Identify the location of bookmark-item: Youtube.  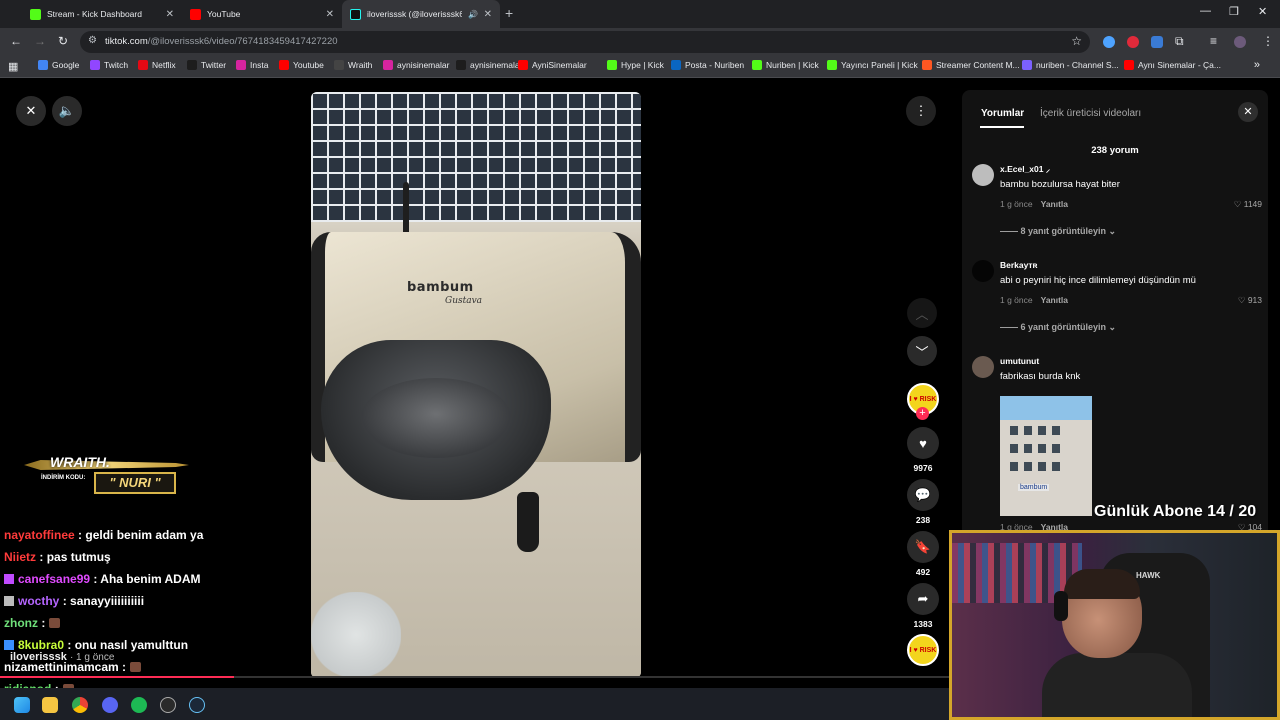
(301, 65).